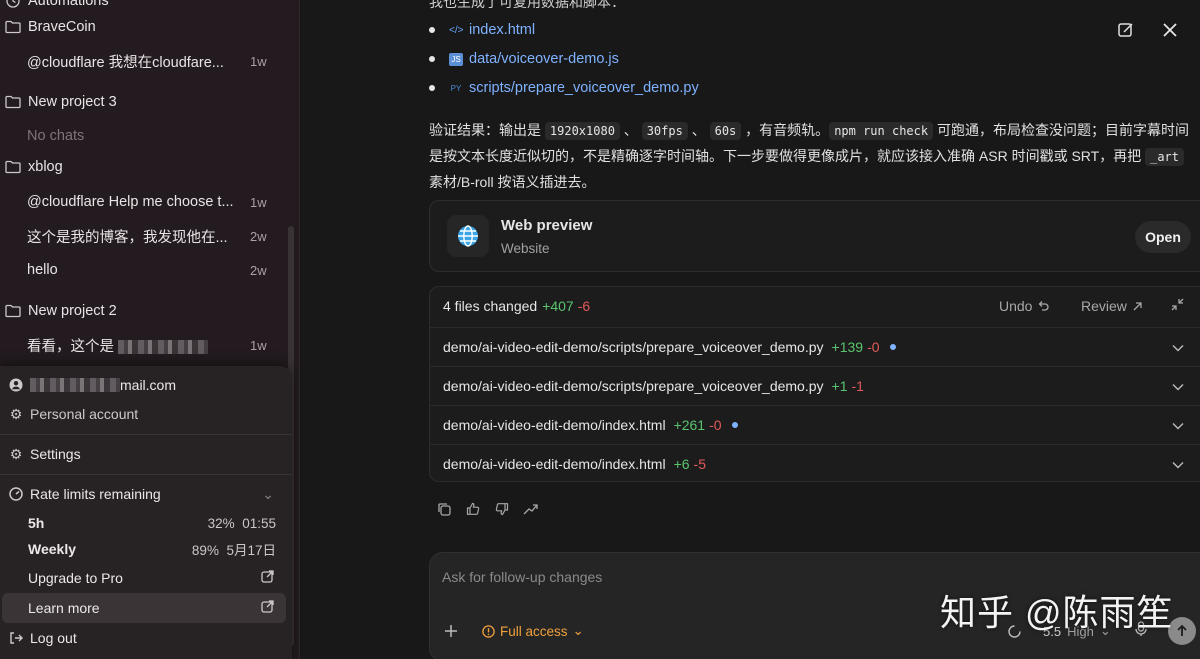 The height and width of the screenshot is (659, 1200). Describe the element at coordinates (839, 385) in the screenshot. I see `lines-added: +1` at that location.